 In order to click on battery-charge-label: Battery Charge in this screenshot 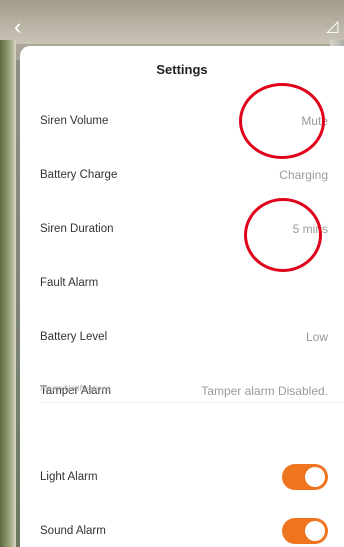, I will do `click(79, 175)`.